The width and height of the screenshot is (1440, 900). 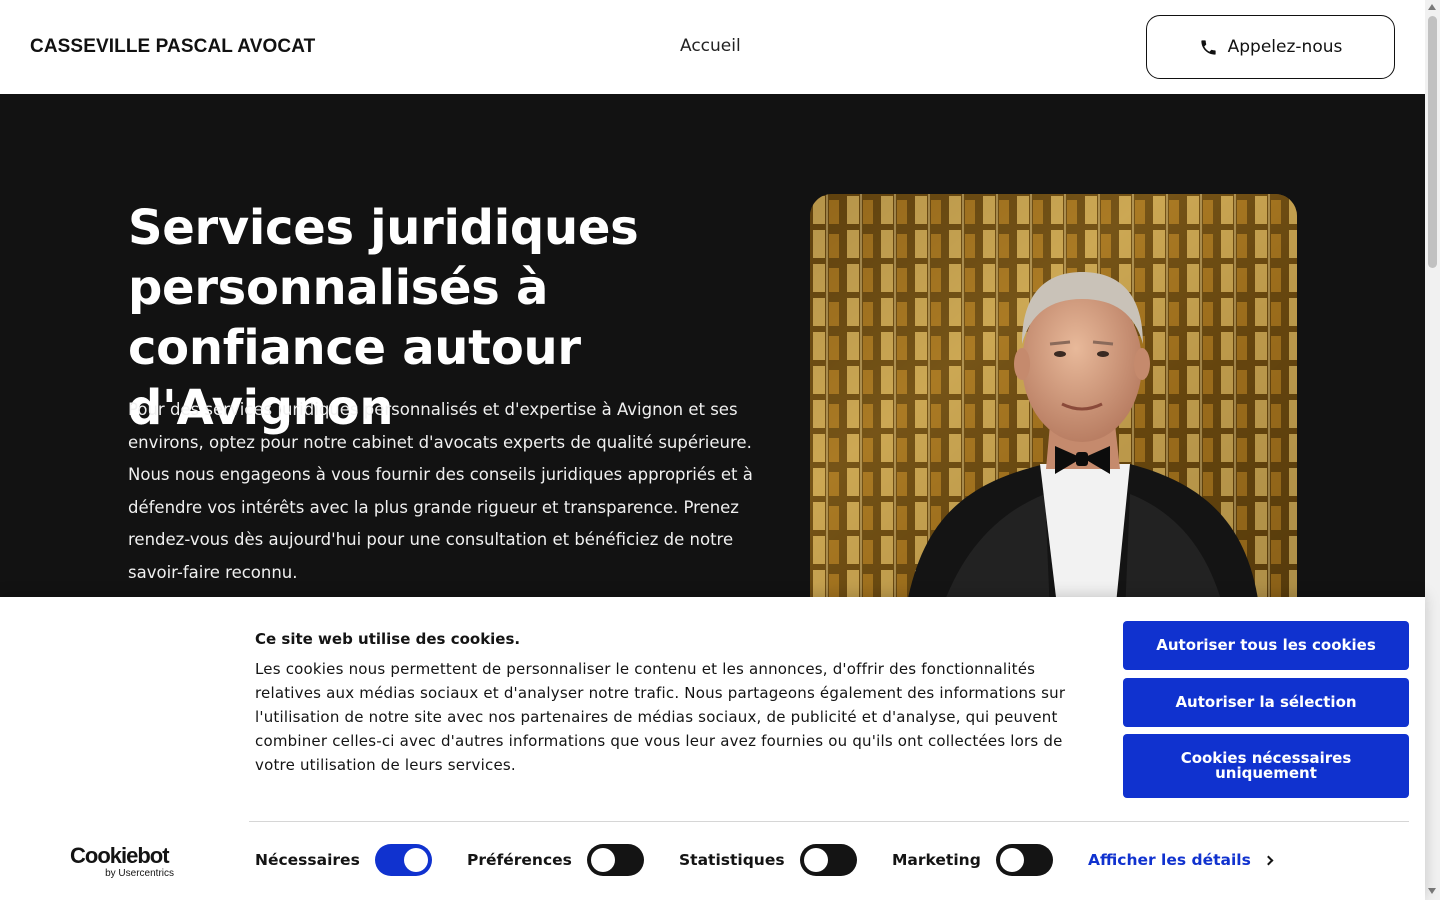 What do you see at coordinates (120, 855) in the screenshot?
I see `cookiebot-logo-text: Cookiebot` at bounding box center [120, 855].